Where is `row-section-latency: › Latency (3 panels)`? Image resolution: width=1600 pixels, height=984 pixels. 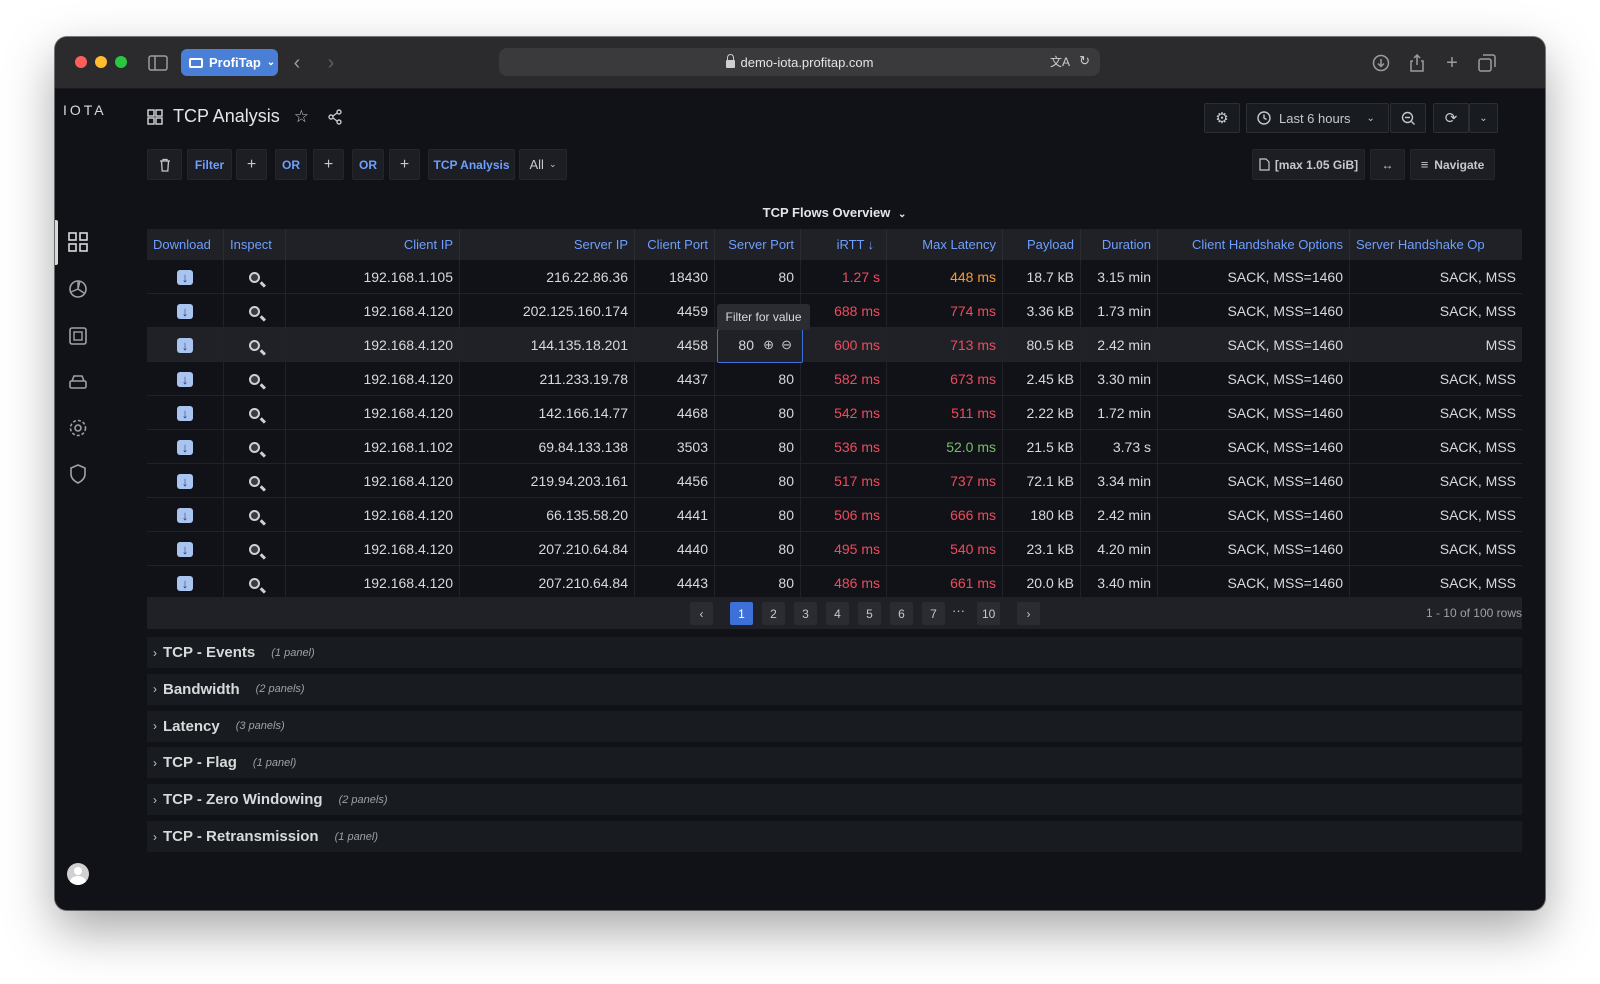 row-section-latency: › Latency (3 panels) is located at coordinates (834, 726).